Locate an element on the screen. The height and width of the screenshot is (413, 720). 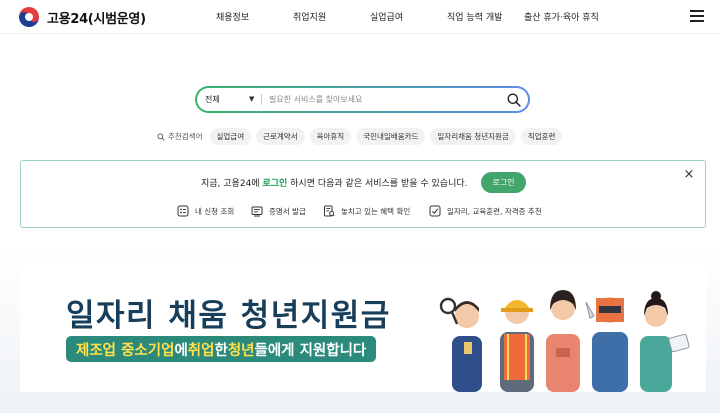
service-certificate: 증명서 발급 is located at coordinates (278, 211).